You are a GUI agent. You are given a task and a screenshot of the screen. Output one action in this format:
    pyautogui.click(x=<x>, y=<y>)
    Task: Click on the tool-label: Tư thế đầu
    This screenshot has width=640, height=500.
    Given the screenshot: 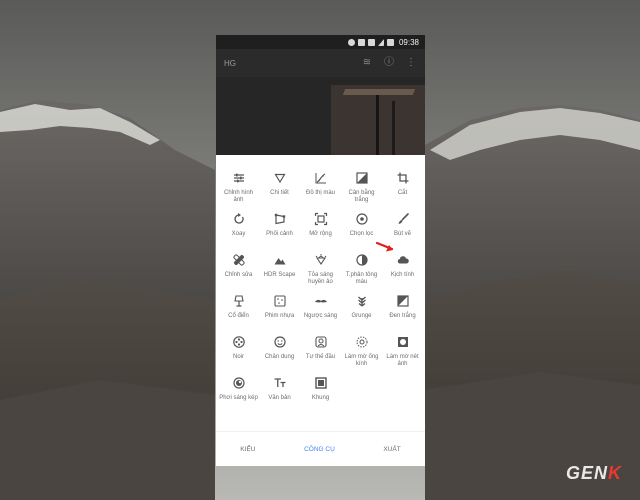 What is the action you would take?
    pyautogui.click(x=320, y=357)
    